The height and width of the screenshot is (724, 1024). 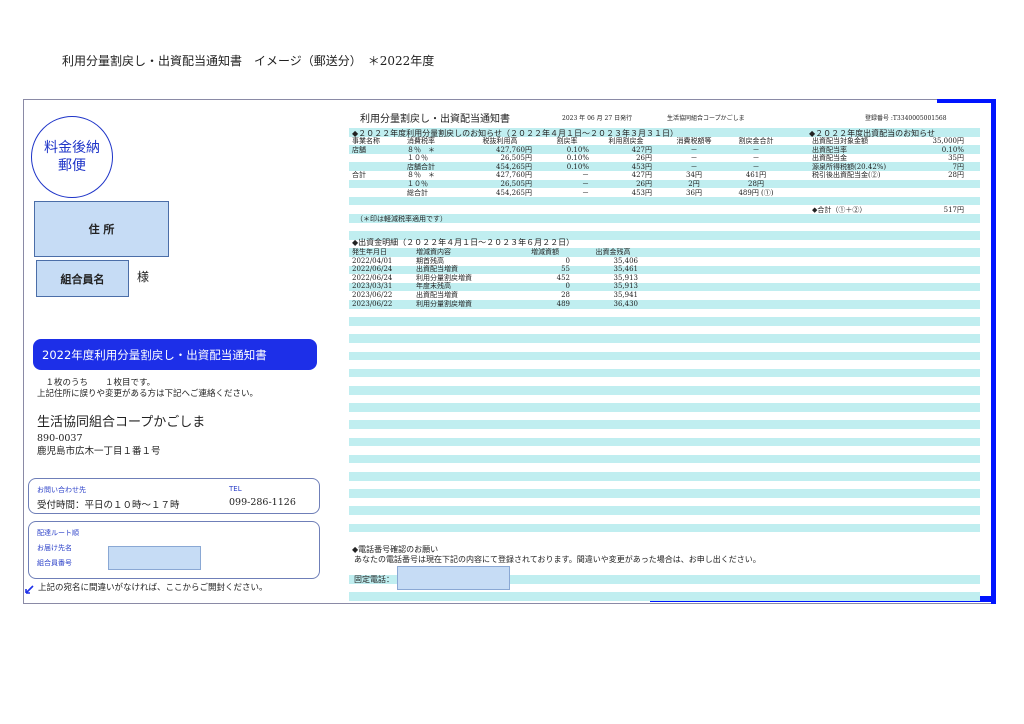 I want to click on ledger-cell: 出資配当増資, so click(x=437, y=269).